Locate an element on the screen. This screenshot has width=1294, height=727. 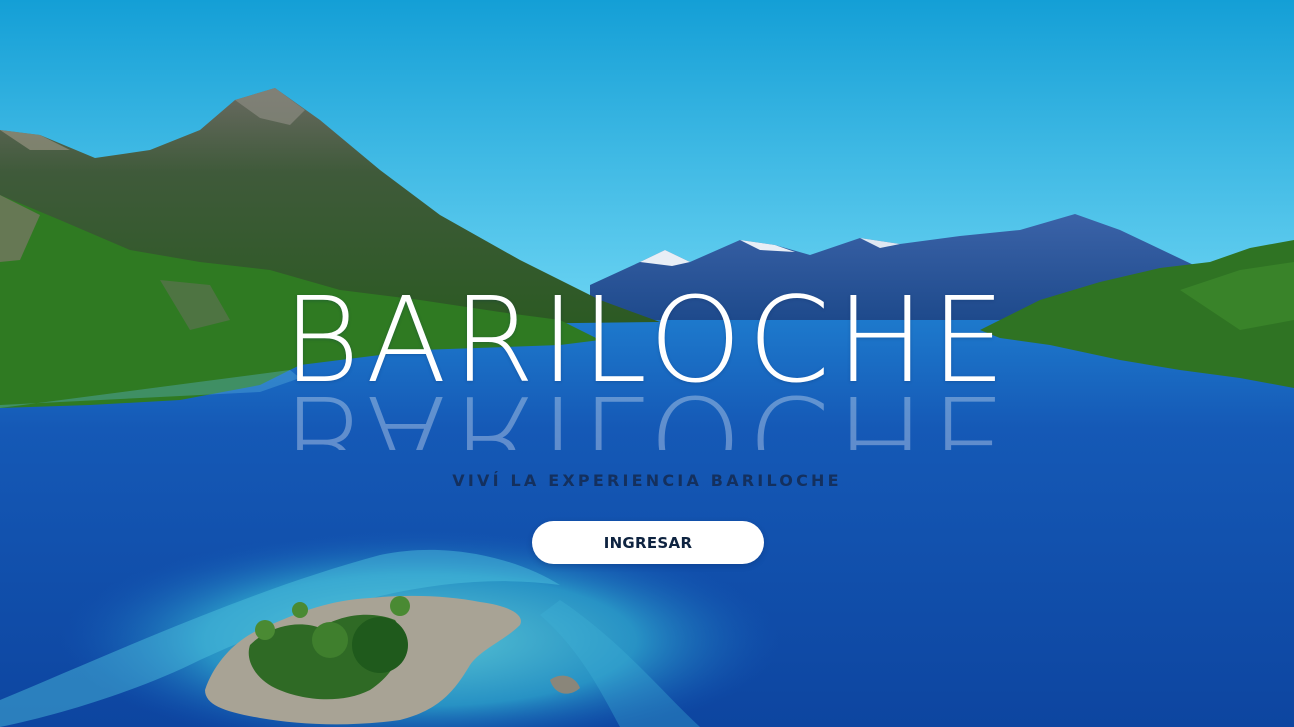
enter-button: INGRESAR is located at coordinates (648, 542).